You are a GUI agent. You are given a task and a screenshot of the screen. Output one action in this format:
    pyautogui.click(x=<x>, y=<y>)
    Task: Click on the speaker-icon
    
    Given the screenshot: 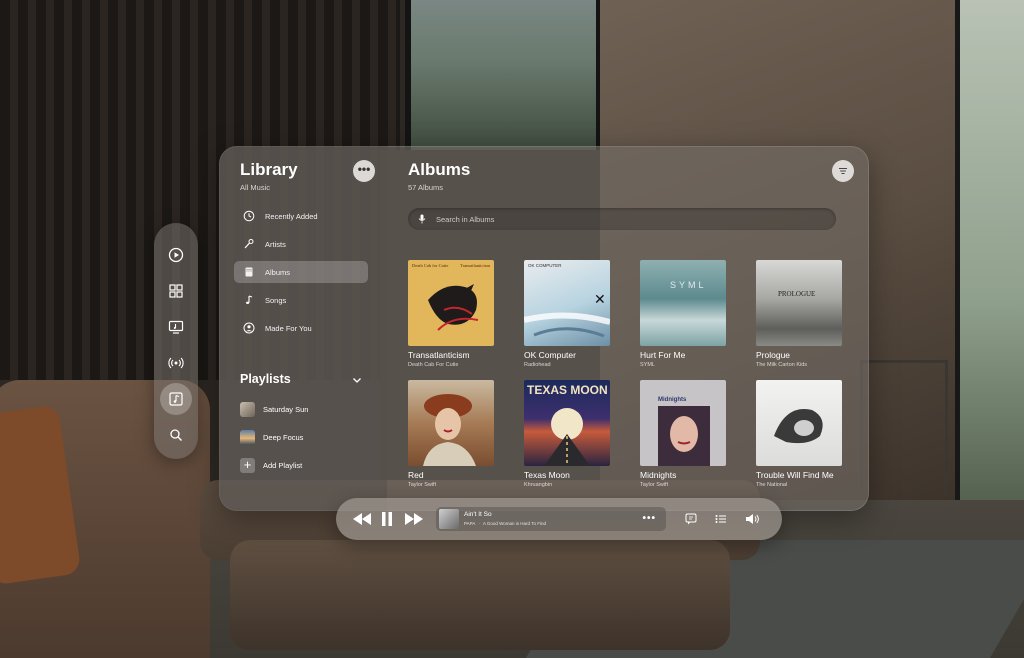 What is the action you would take?
    pyautogui.click(x=752, y=519)
    